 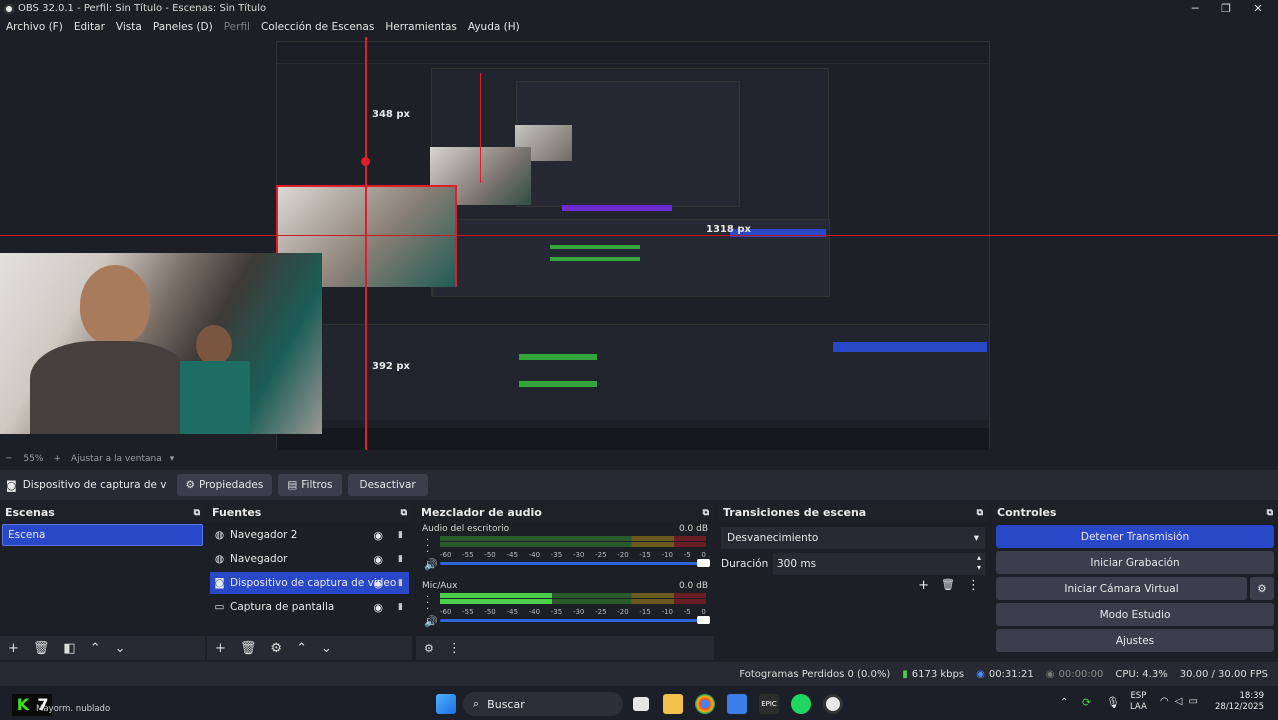 What do you see at coordinates (161, 343) in the screenshot?
I see `webcam-source` at bounding box center [161, 343].